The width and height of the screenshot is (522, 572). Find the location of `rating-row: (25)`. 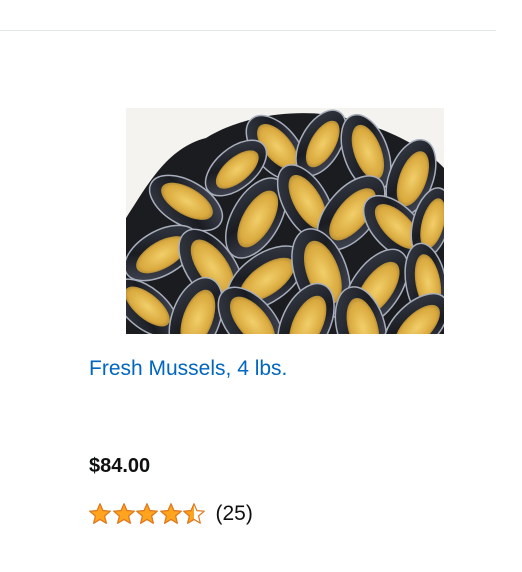

rating-row: (25) is located at coordinates (170, 514).